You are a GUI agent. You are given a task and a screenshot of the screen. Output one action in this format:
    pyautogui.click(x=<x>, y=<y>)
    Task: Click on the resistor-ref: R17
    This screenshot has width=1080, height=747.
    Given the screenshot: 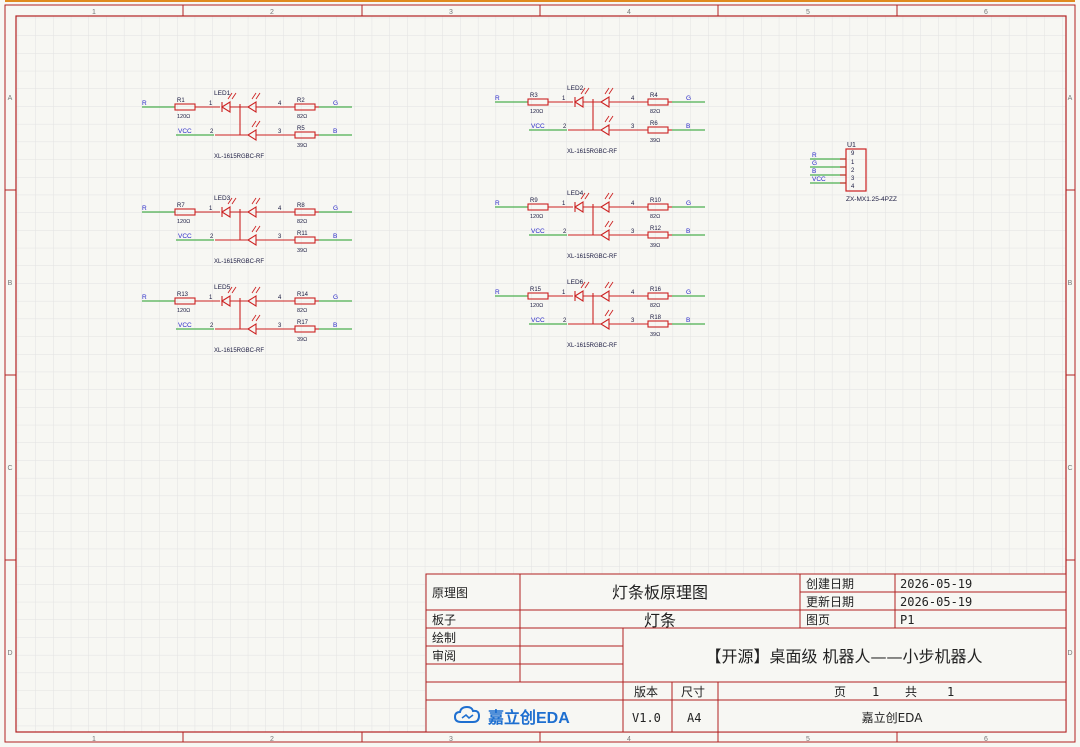 What is the action you would take?
    pyautogui.click(x=303, y=323)
    